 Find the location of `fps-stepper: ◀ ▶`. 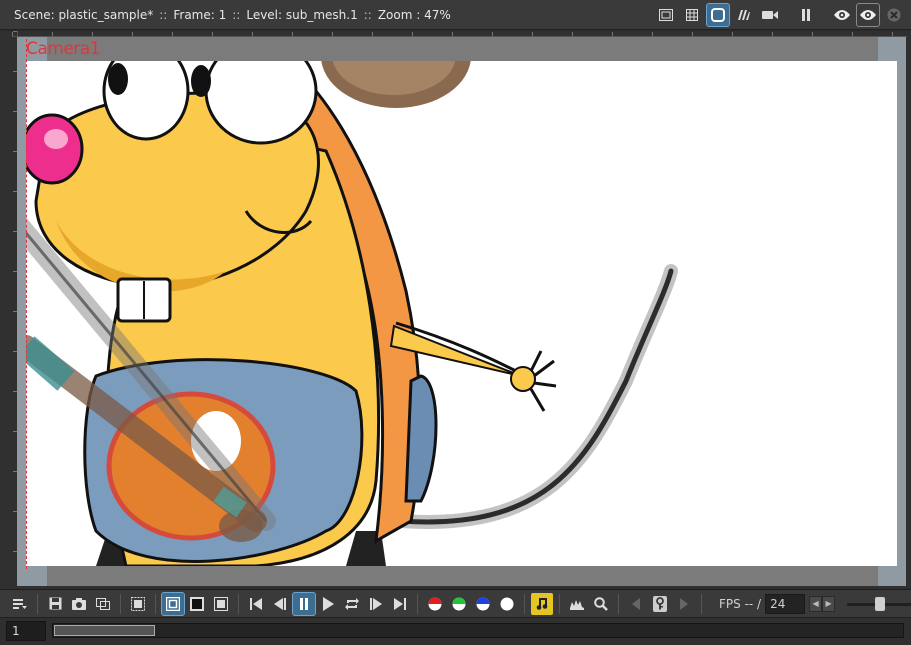

fps-stepper: ◀ ▶ is located at coordinates (822, 603).